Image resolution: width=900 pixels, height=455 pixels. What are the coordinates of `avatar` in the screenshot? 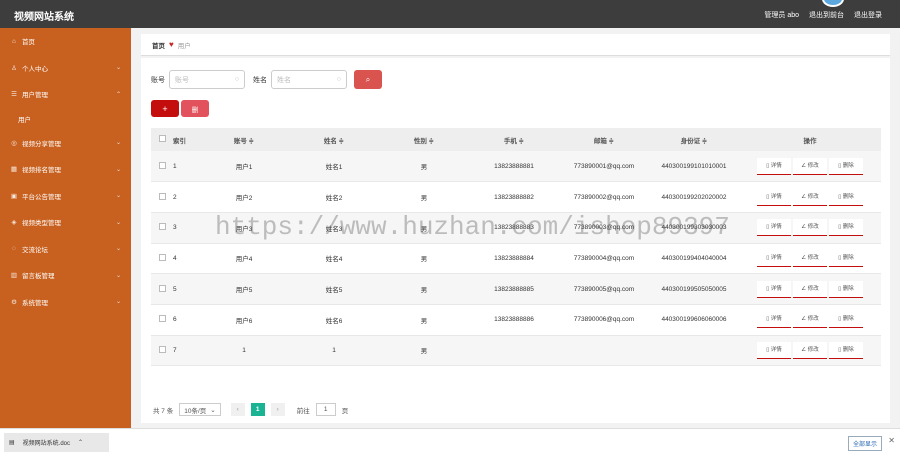 It's located at (833, 3).